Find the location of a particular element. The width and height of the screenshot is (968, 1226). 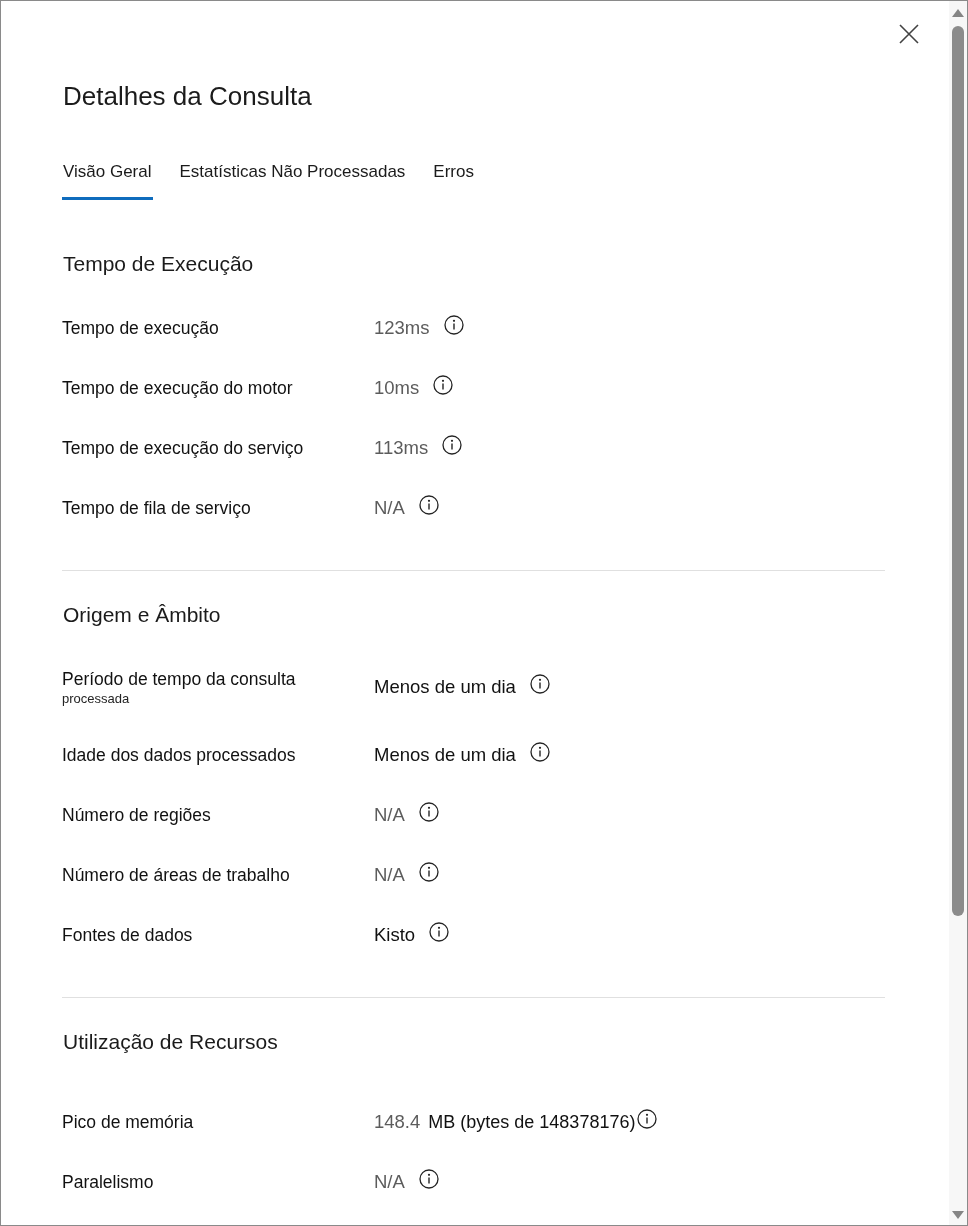

tab: Visão Geral is located at coordinates (107, 174).